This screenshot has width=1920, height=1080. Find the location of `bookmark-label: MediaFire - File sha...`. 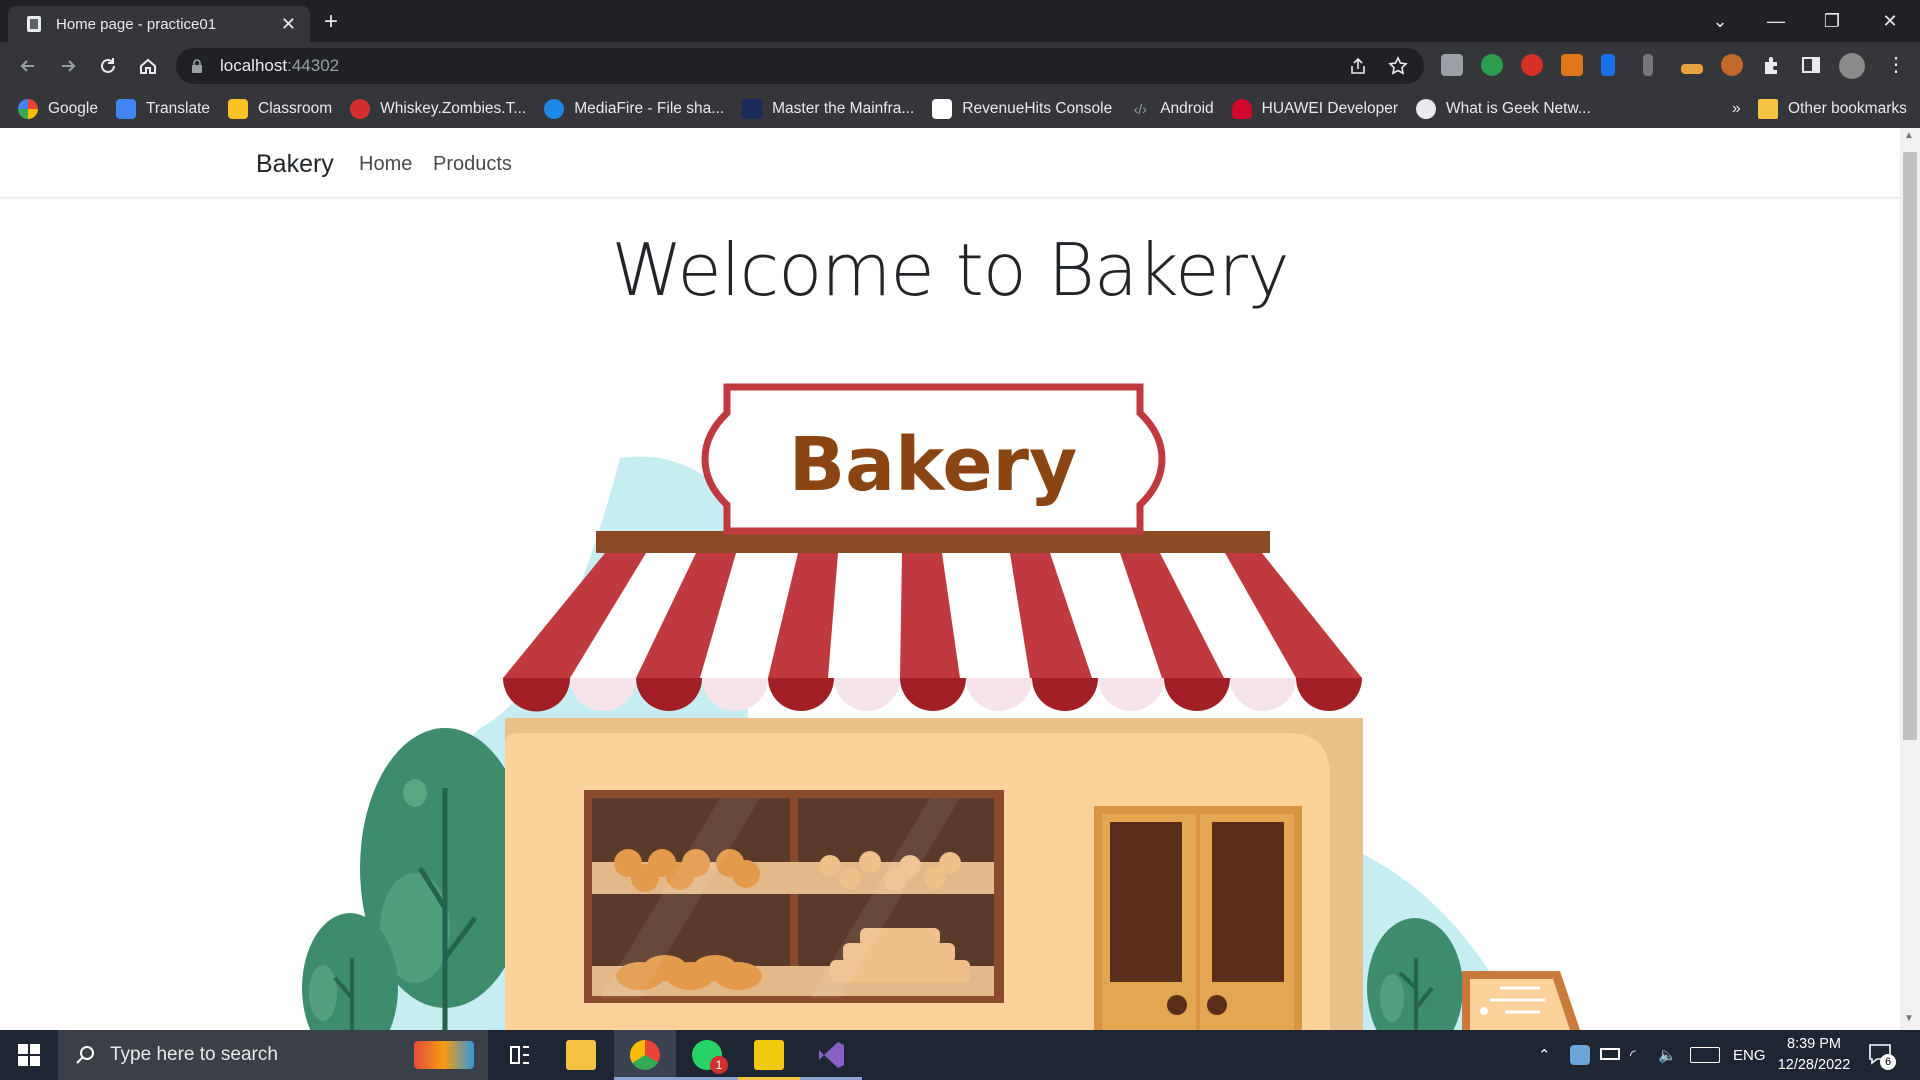

bookmark-label: MediaFire - File sha... is located at coordinates (649, 108).